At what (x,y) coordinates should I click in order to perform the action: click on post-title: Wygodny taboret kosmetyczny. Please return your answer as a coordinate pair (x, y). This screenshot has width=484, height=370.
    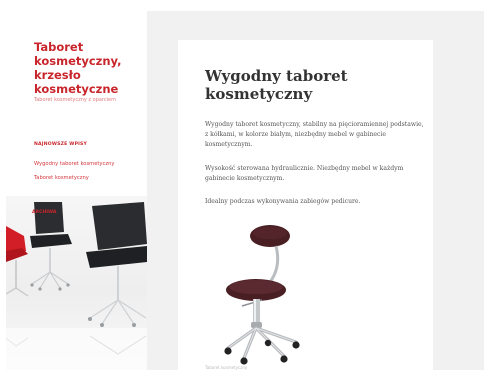
    Looking at the image, I should click on (305, 85).